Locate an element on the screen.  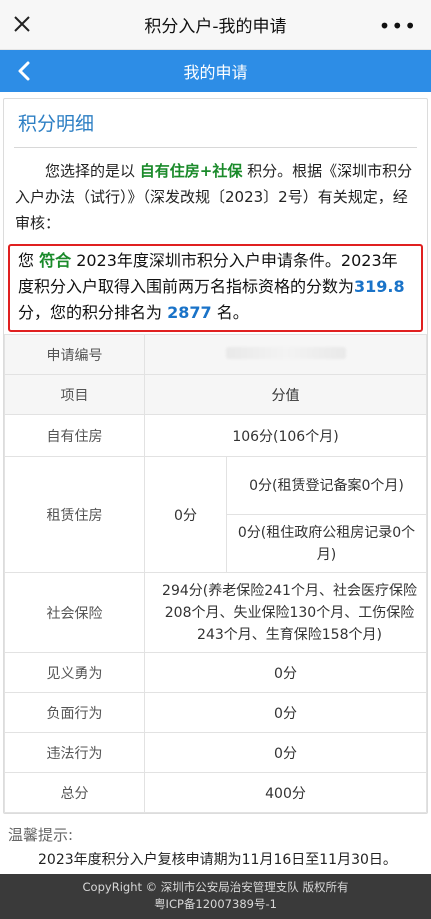
page-navbar: 我的申请 is located at coordinates (215, 71).